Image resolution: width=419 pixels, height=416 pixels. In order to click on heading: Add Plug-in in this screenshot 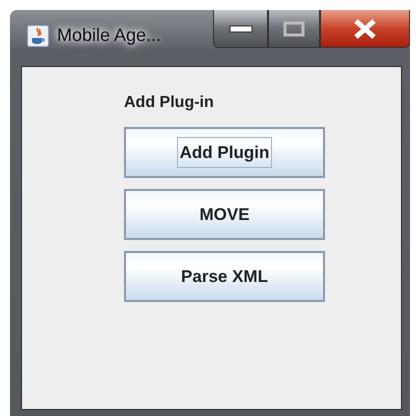, I will do `click(169, 103)`.